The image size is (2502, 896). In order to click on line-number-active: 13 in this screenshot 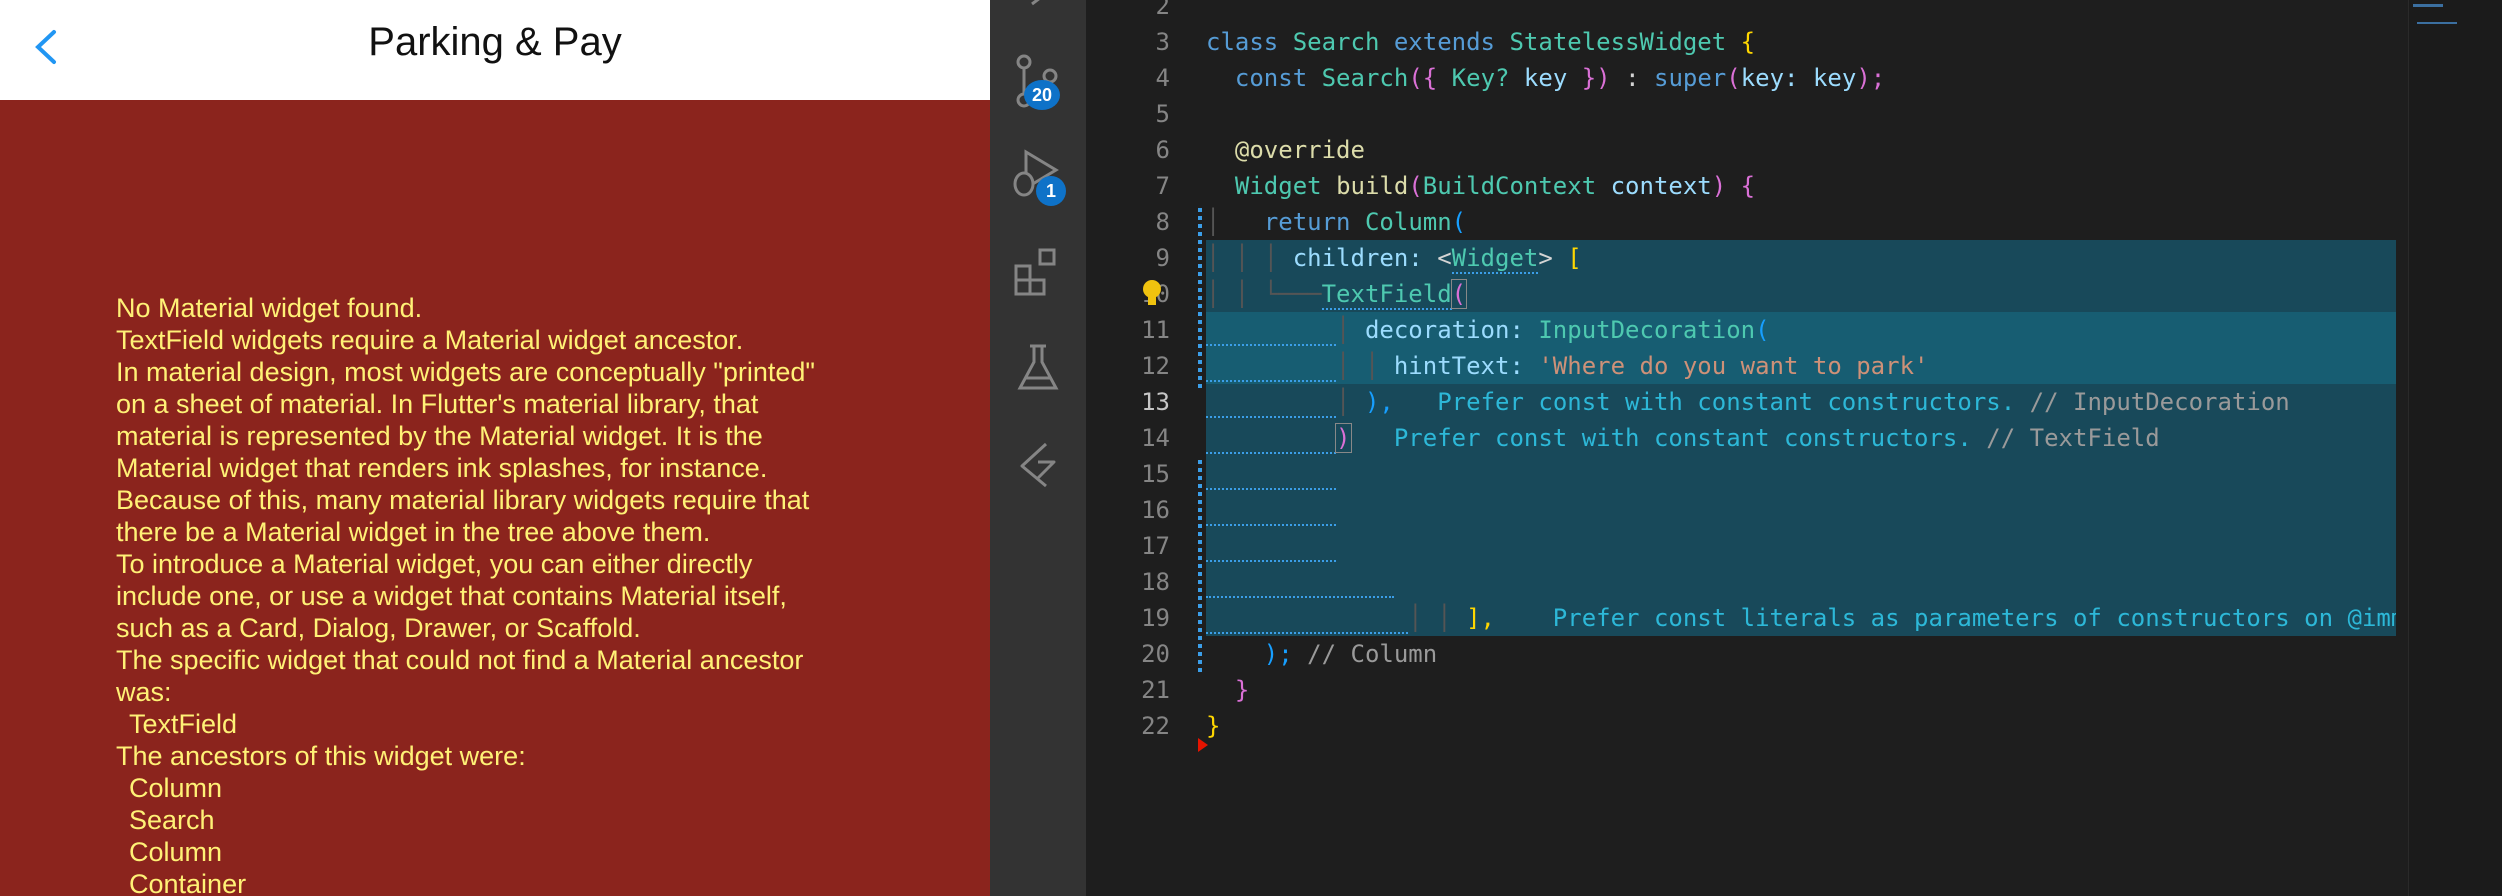, I will do `click(1155, 402)`.